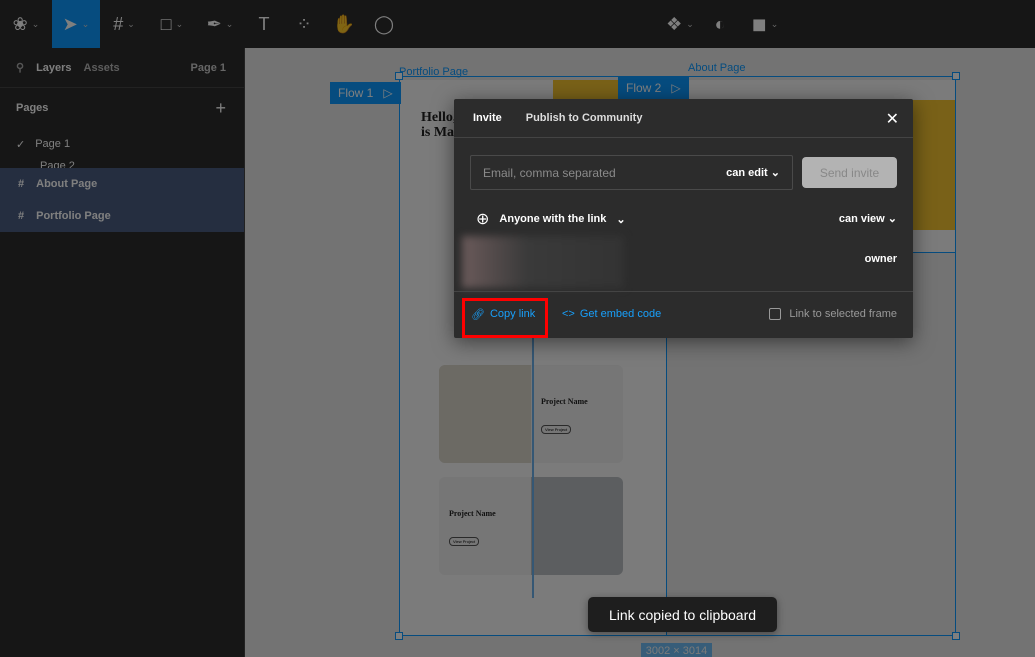 The height and width of the screenshot is (657, 1035). I want to click on close-icon: ✕, so click(892, 119).